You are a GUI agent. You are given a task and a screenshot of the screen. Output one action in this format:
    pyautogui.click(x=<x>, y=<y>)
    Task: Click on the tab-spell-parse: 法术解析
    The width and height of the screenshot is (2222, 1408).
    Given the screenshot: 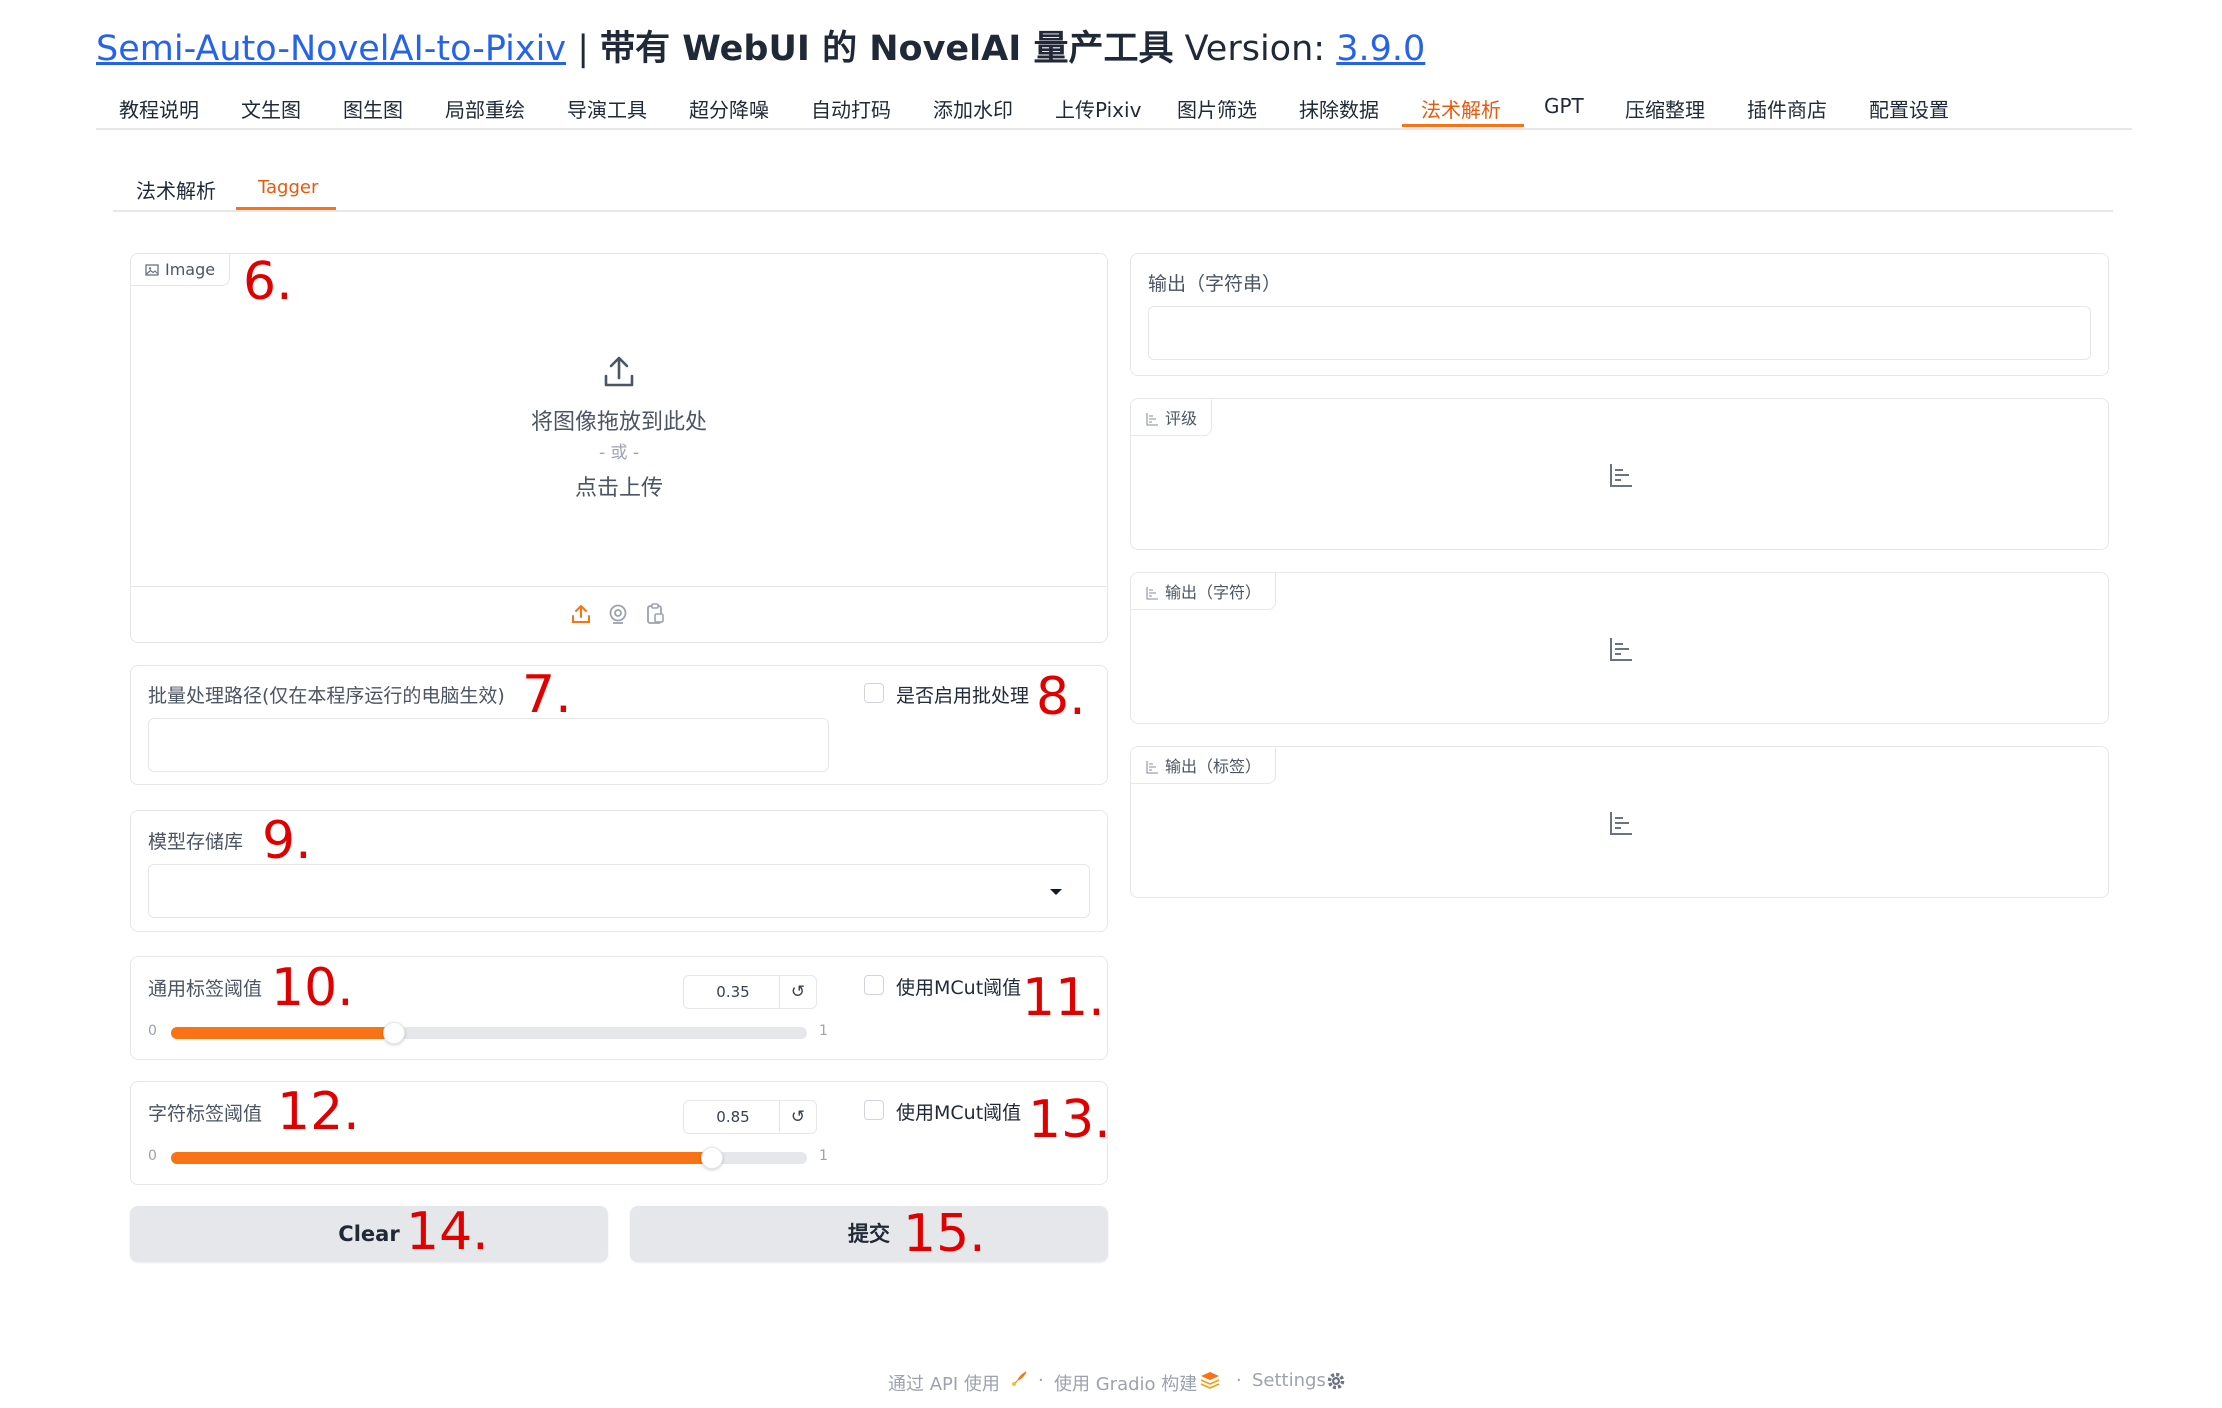 What is the action you would take?
    pyautogui.click(x=1461, y=108)
    